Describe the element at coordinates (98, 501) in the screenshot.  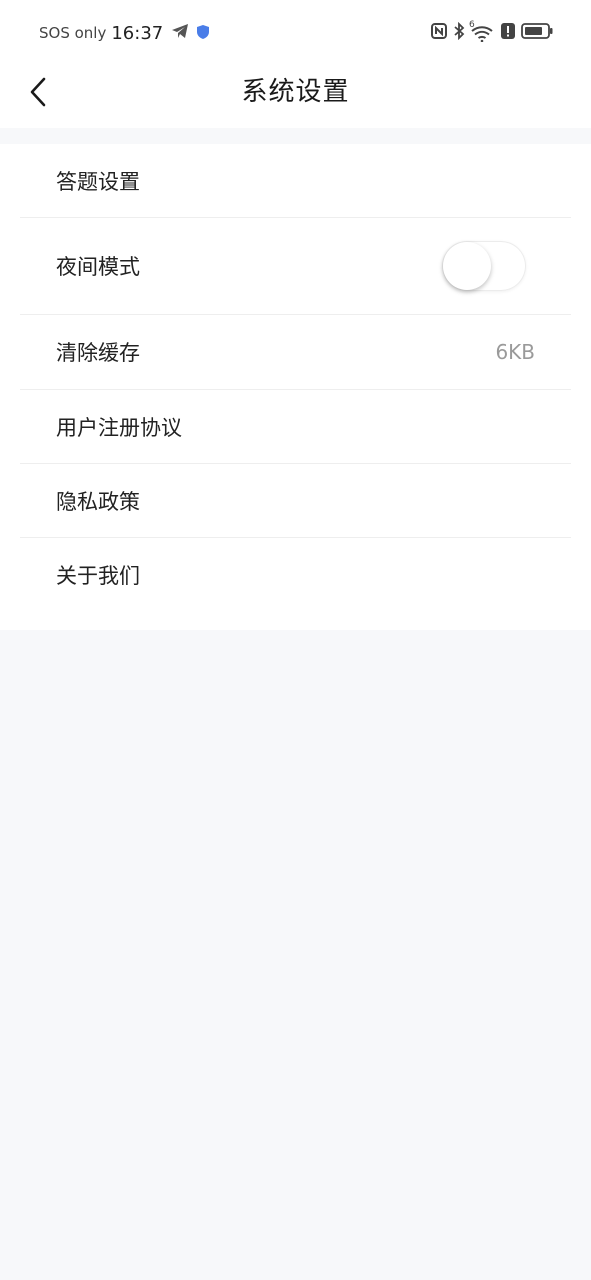
I see `setting-label: 隐私政策` at that location.